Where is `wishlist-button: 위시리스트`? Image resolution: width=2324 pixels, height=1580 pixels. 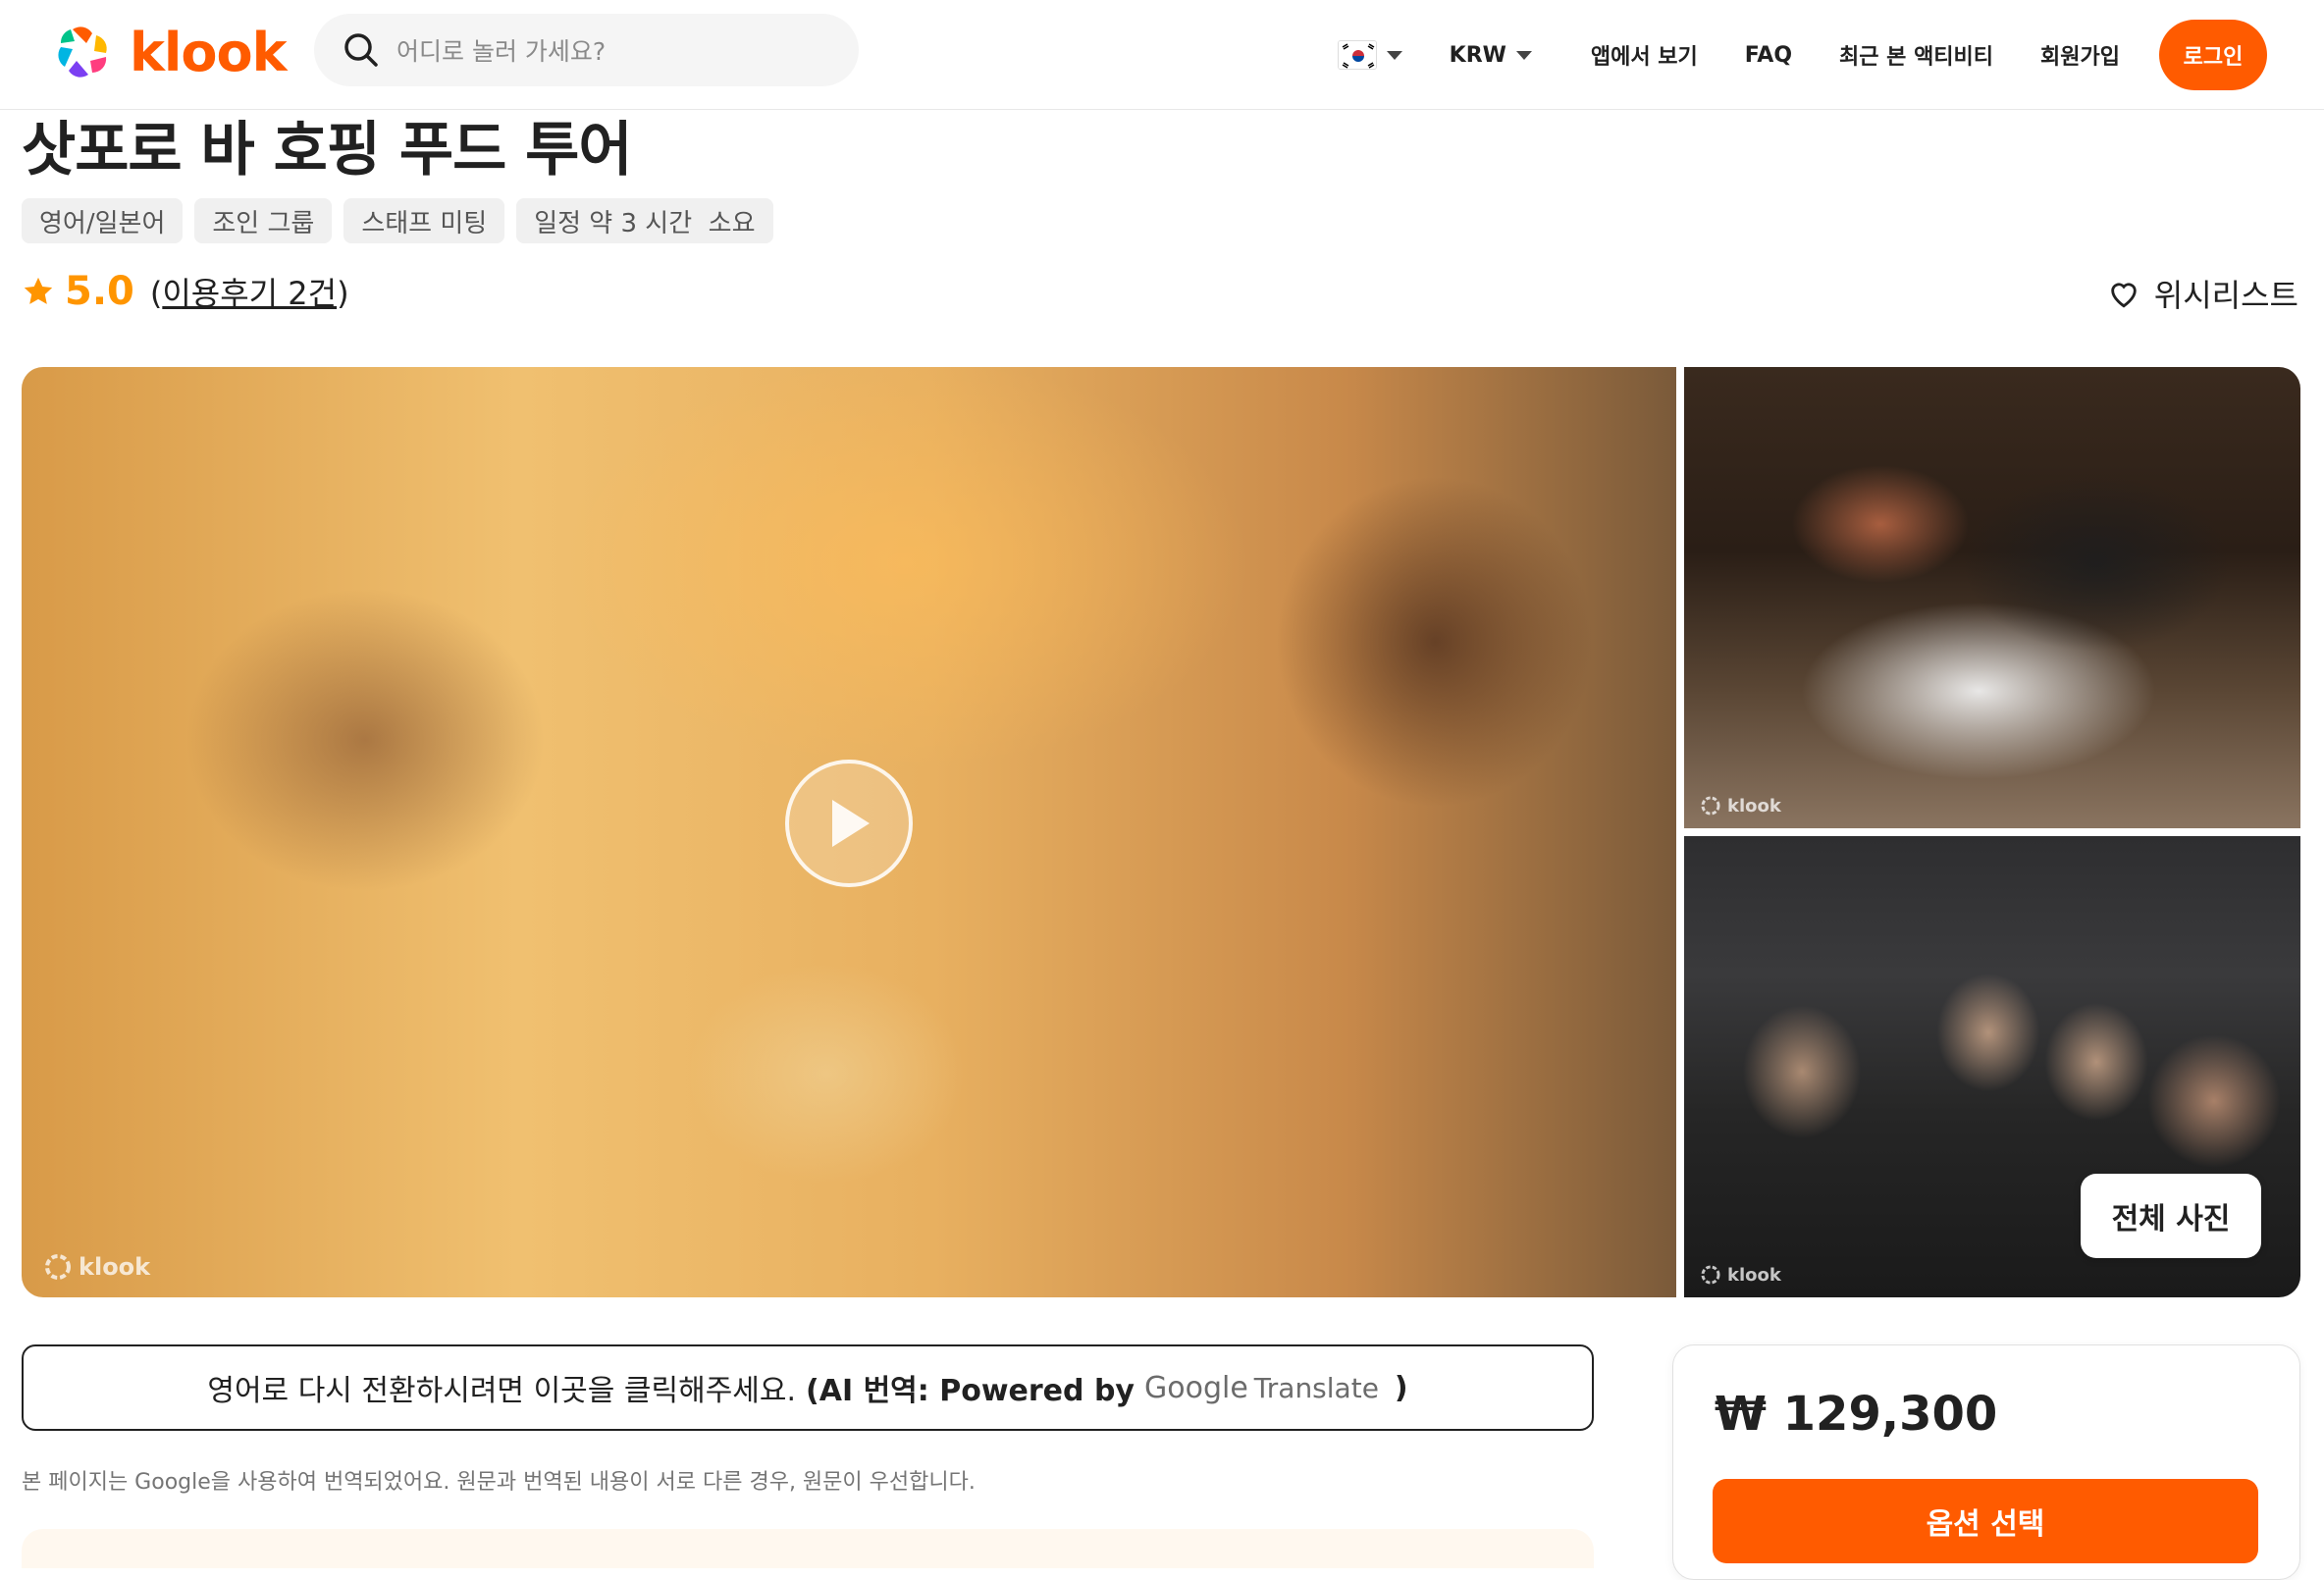
wishlist-button: 위시리스트 is located at coordinates (2202, 293).